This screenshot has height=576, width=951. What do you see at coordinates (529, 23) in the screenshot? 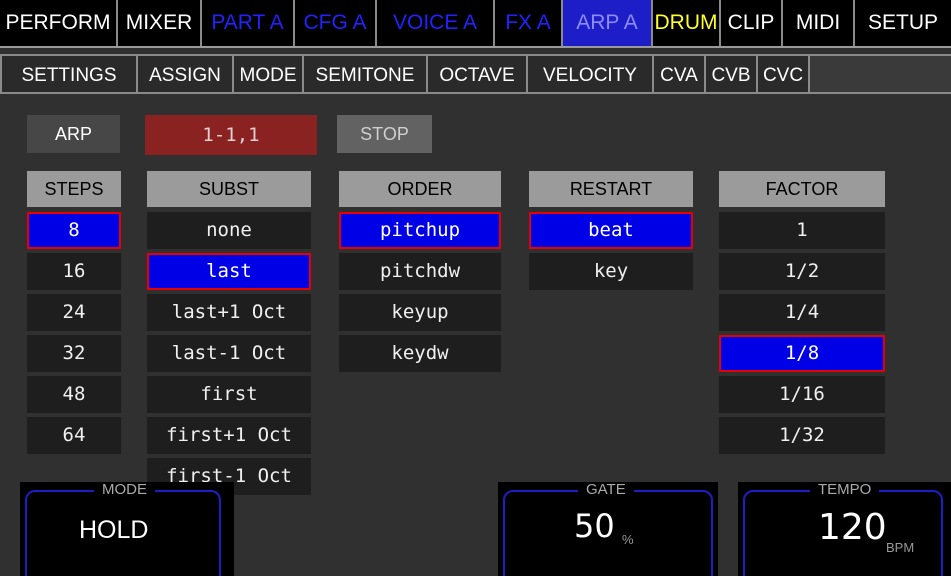
I see `tab-fx-a: FX A` at bounding box center [529, 23].